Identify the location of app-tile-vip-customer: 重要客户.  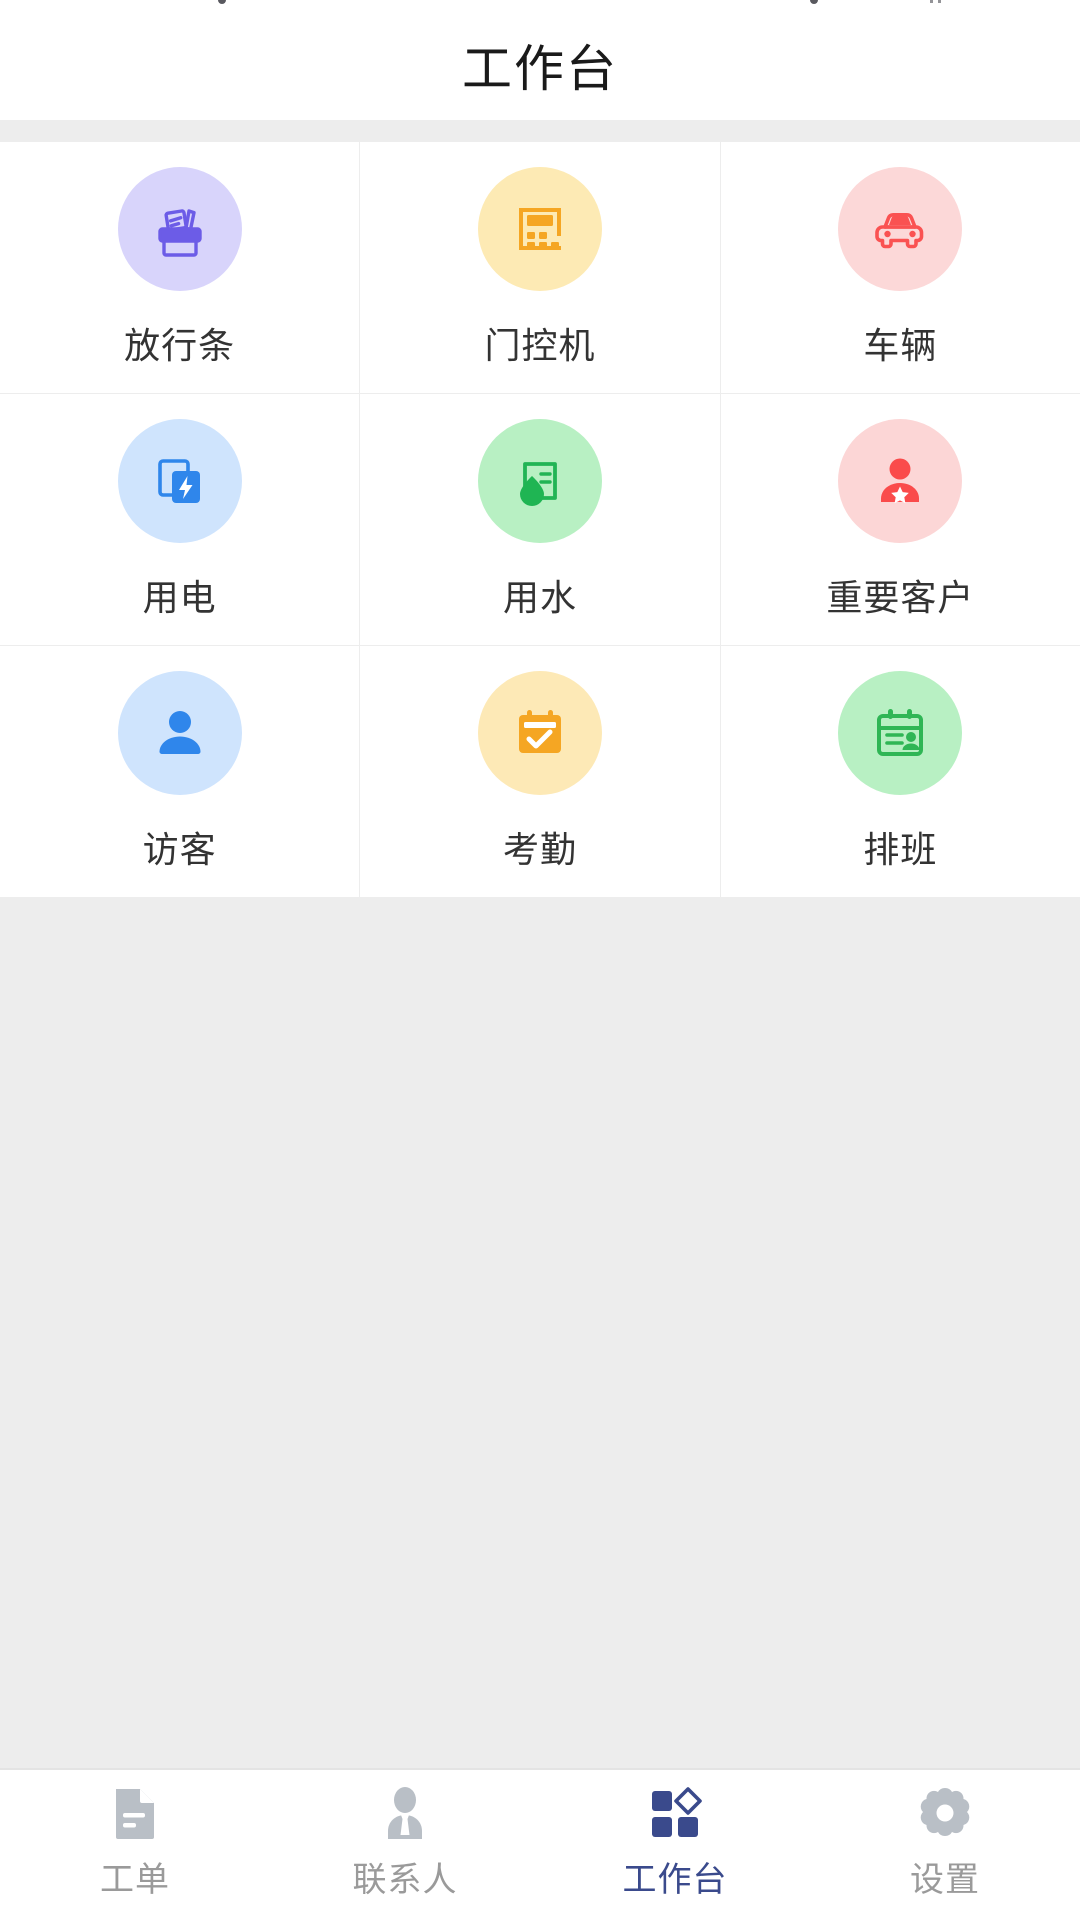
(900, 519).